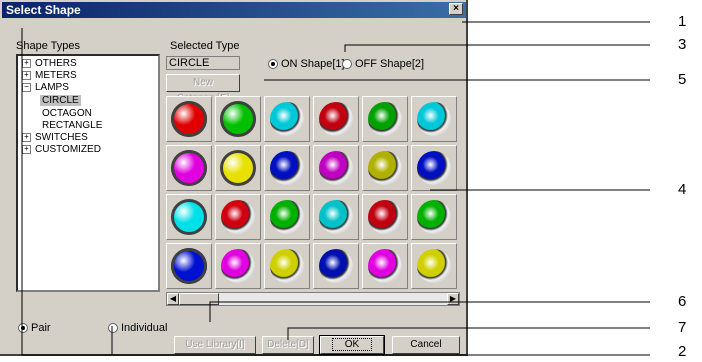  I want to click on callout-1: 1, so click(682, 21).